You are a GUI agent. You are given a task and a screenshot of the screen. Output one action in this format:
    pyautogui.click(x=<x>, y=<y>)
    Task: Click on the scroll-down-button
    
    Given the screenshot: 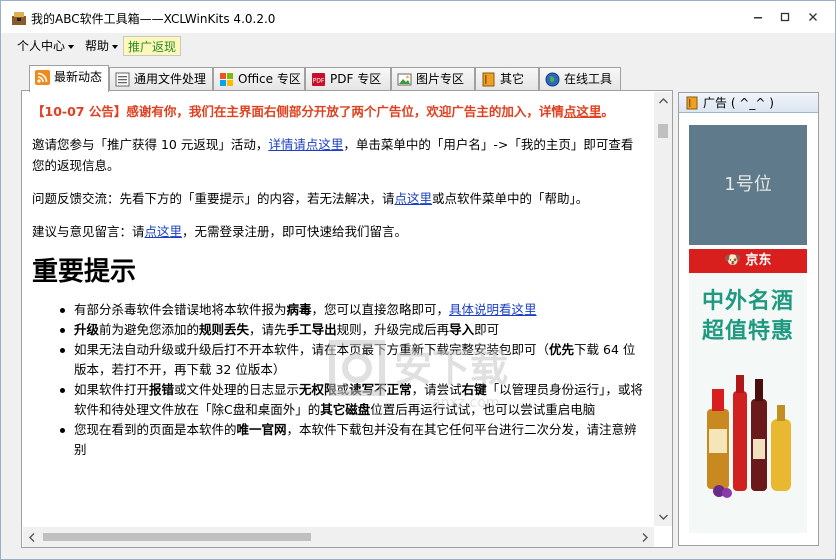 What is the action you would take?
    pyautogui.click(x=663, y=517)
    